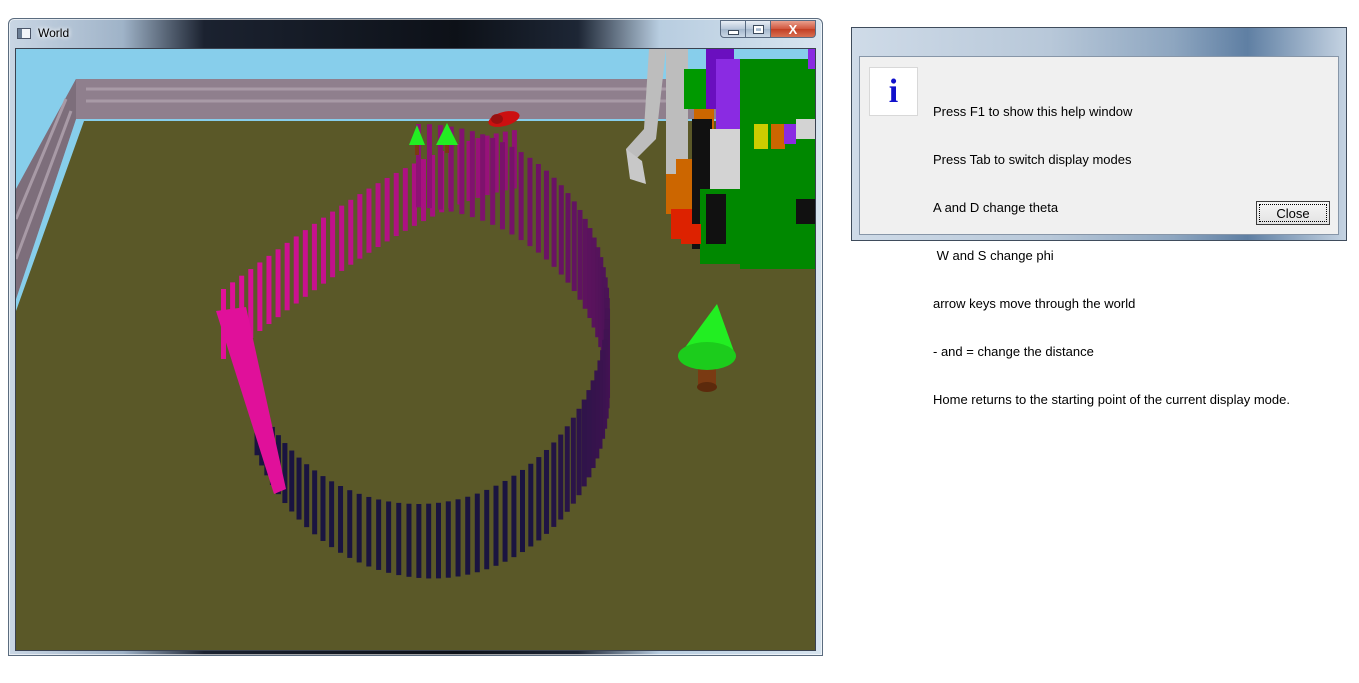 The image size is (1359, 683). I want to click on minimize-button, so click(733, 29).